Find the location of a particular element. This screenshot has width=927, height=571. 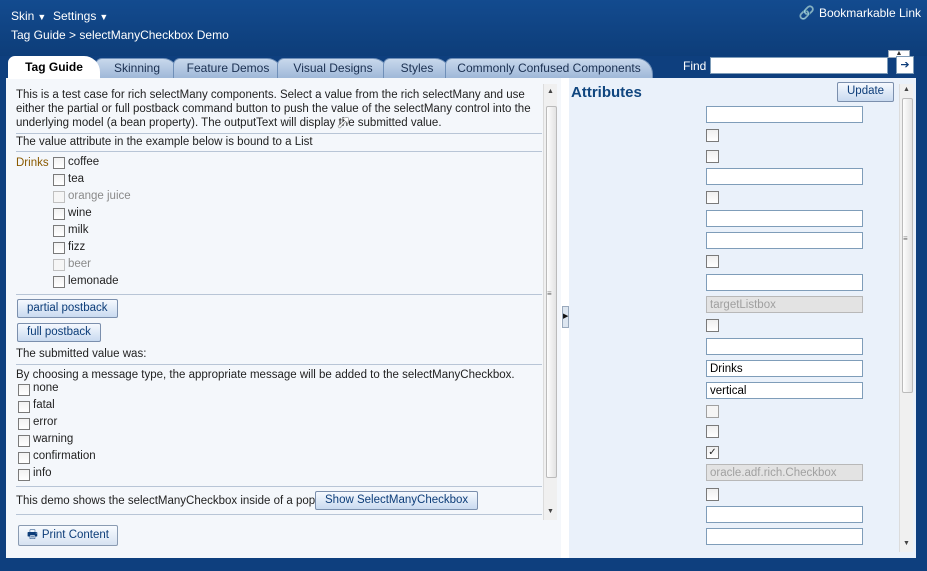

disabled-checkbox is located at coordinates (712, 261).